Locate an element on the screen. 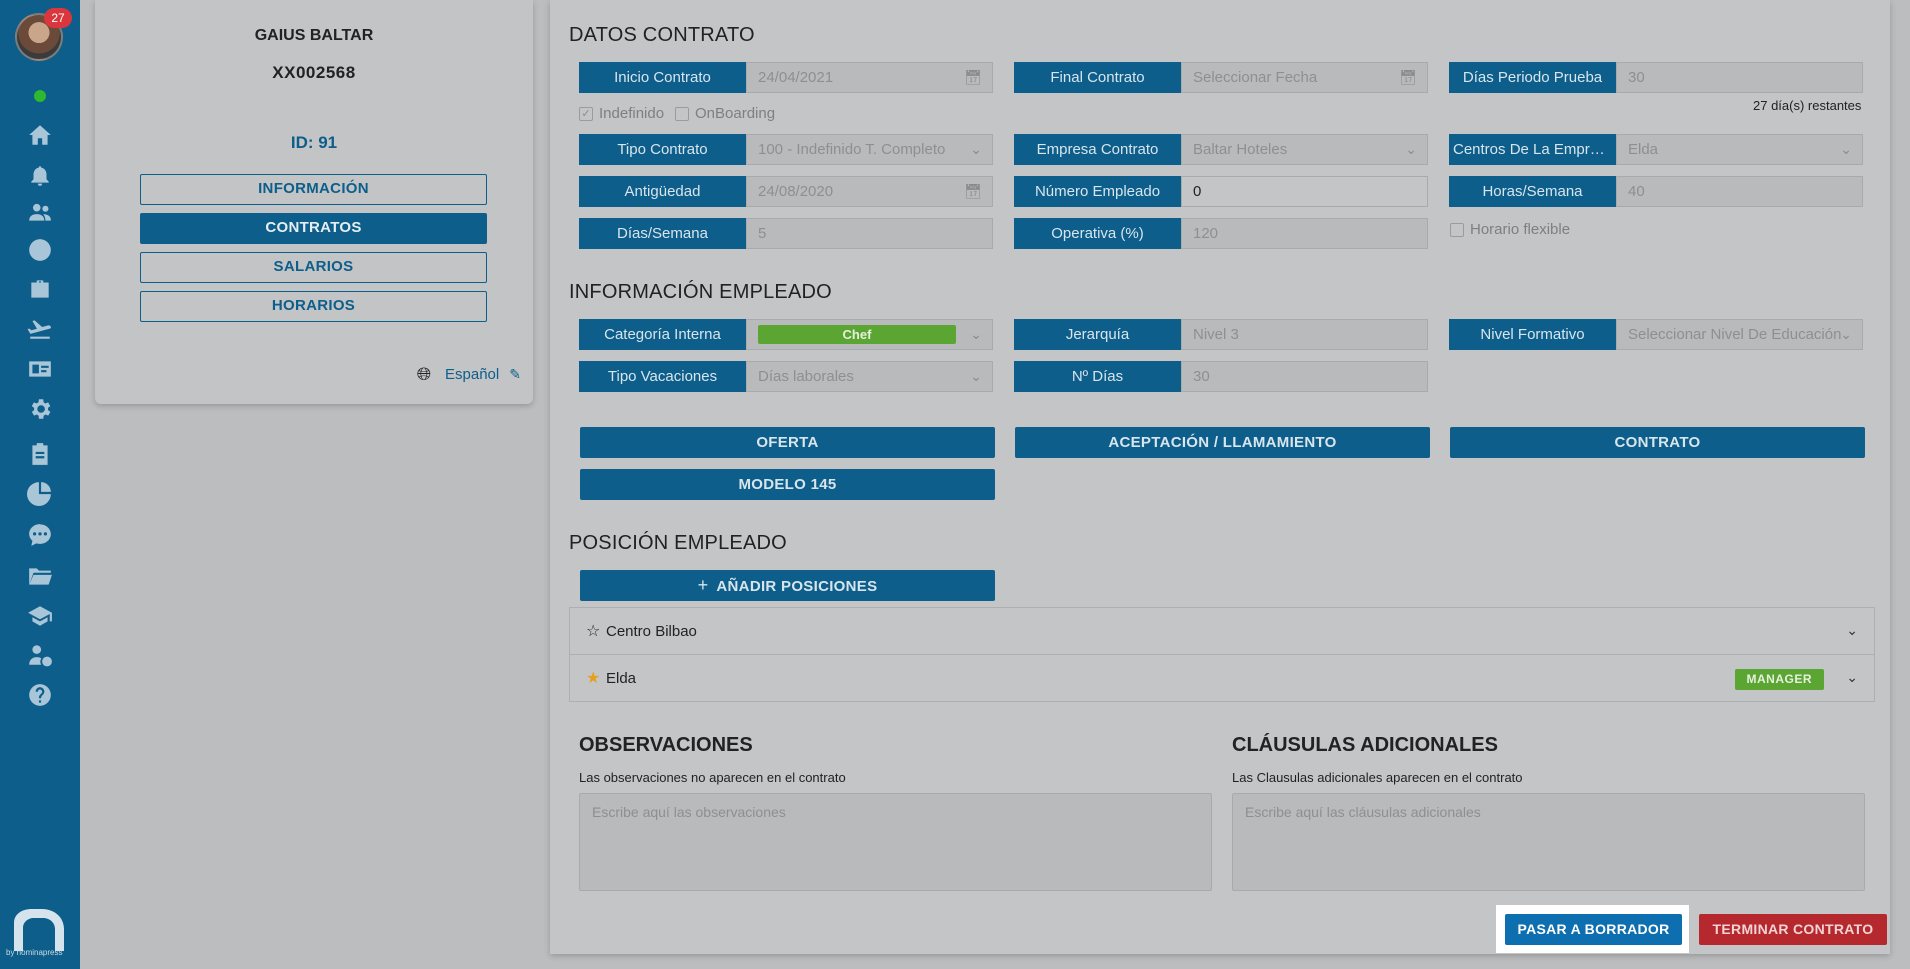 The image size is (1910, 969). field-centros-empresa: Centros De La Empres... Elda ⌄ is located at coordinates (1656, 149).